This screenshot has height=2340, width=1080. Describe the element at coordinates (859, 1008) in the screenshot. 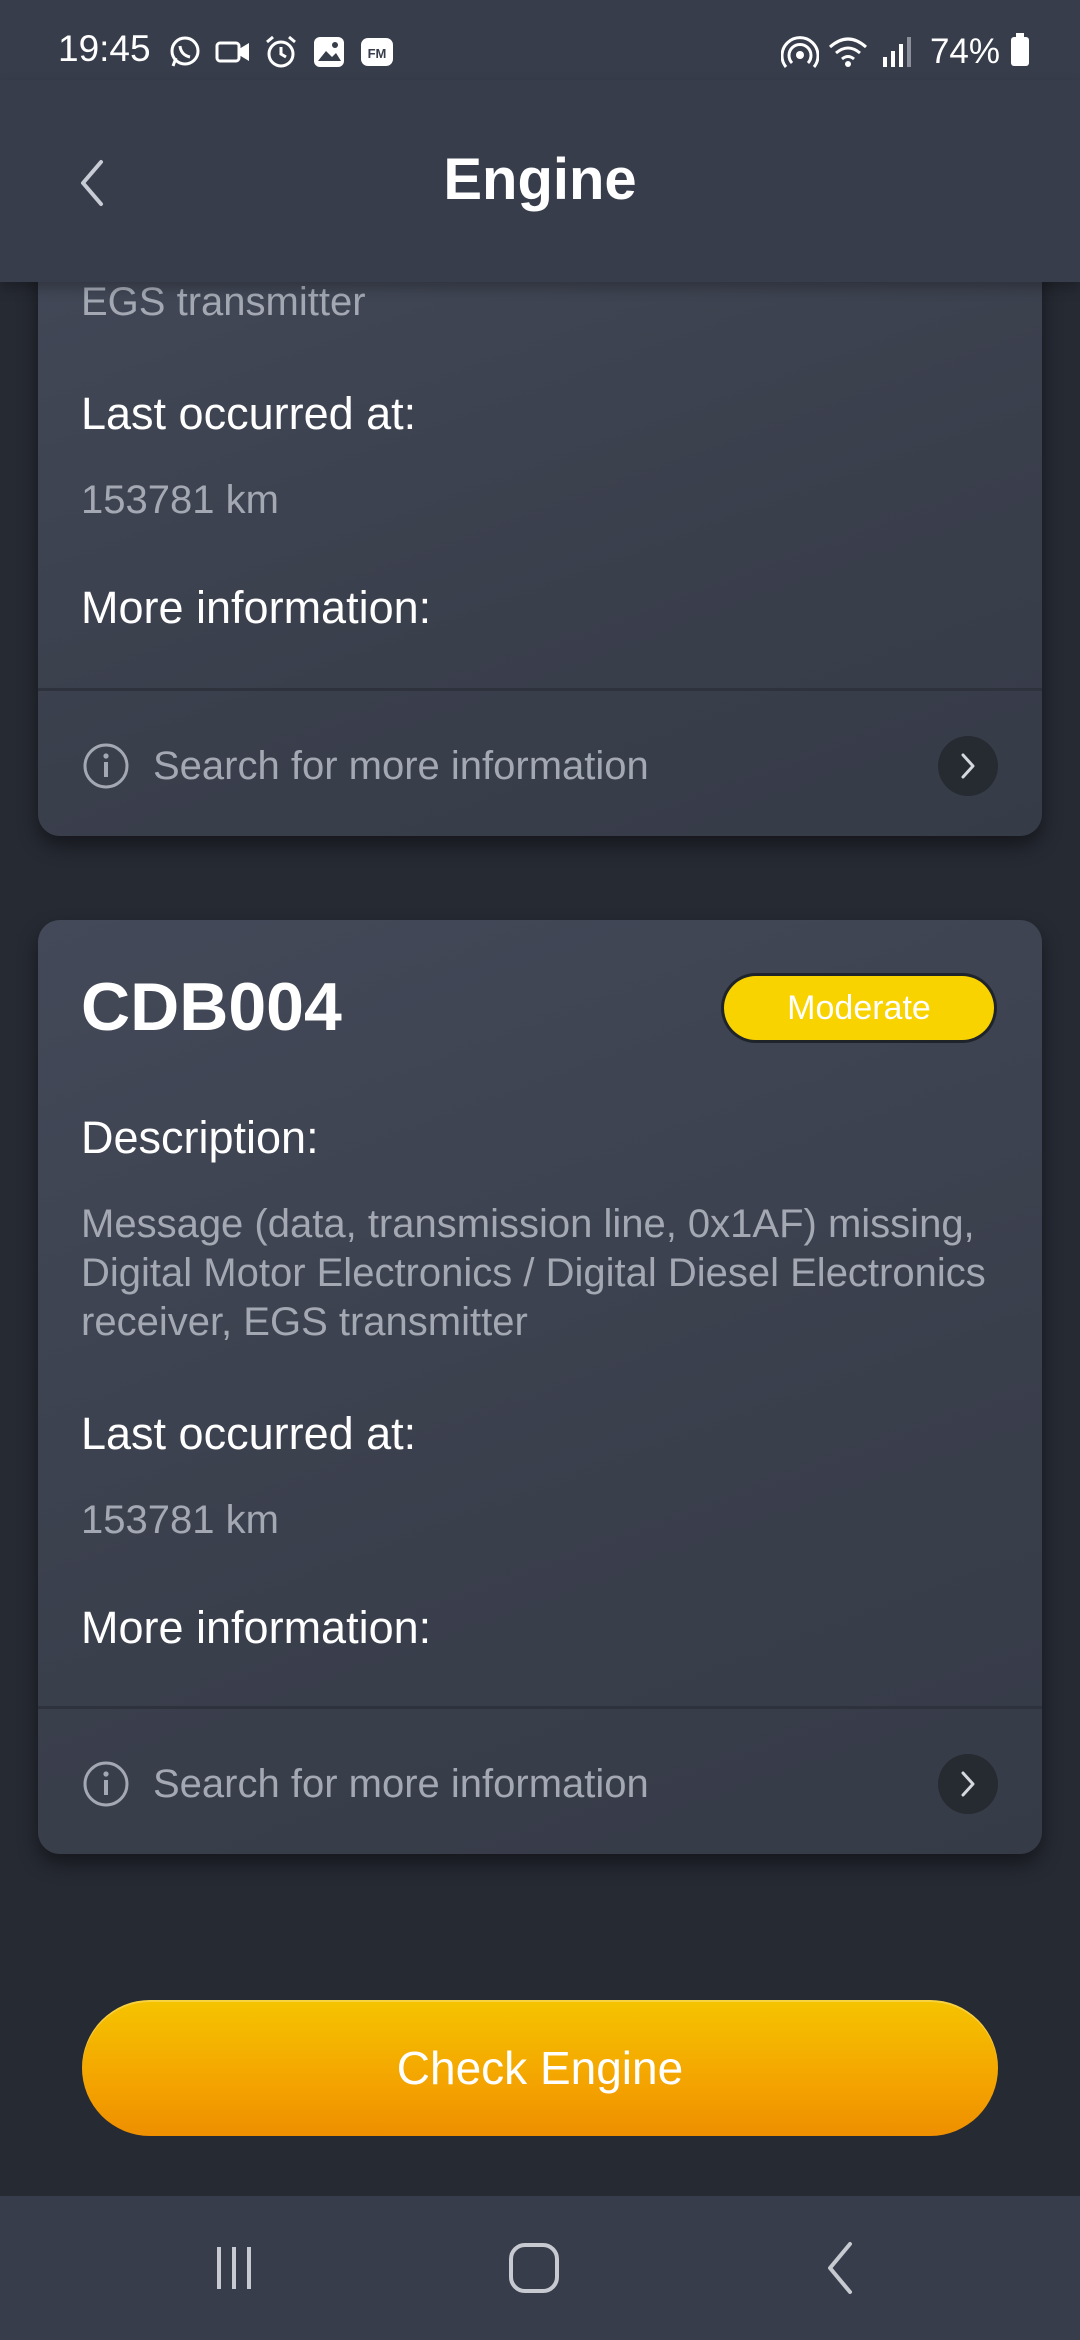

I see `severity-badge: Moderate` at that location.